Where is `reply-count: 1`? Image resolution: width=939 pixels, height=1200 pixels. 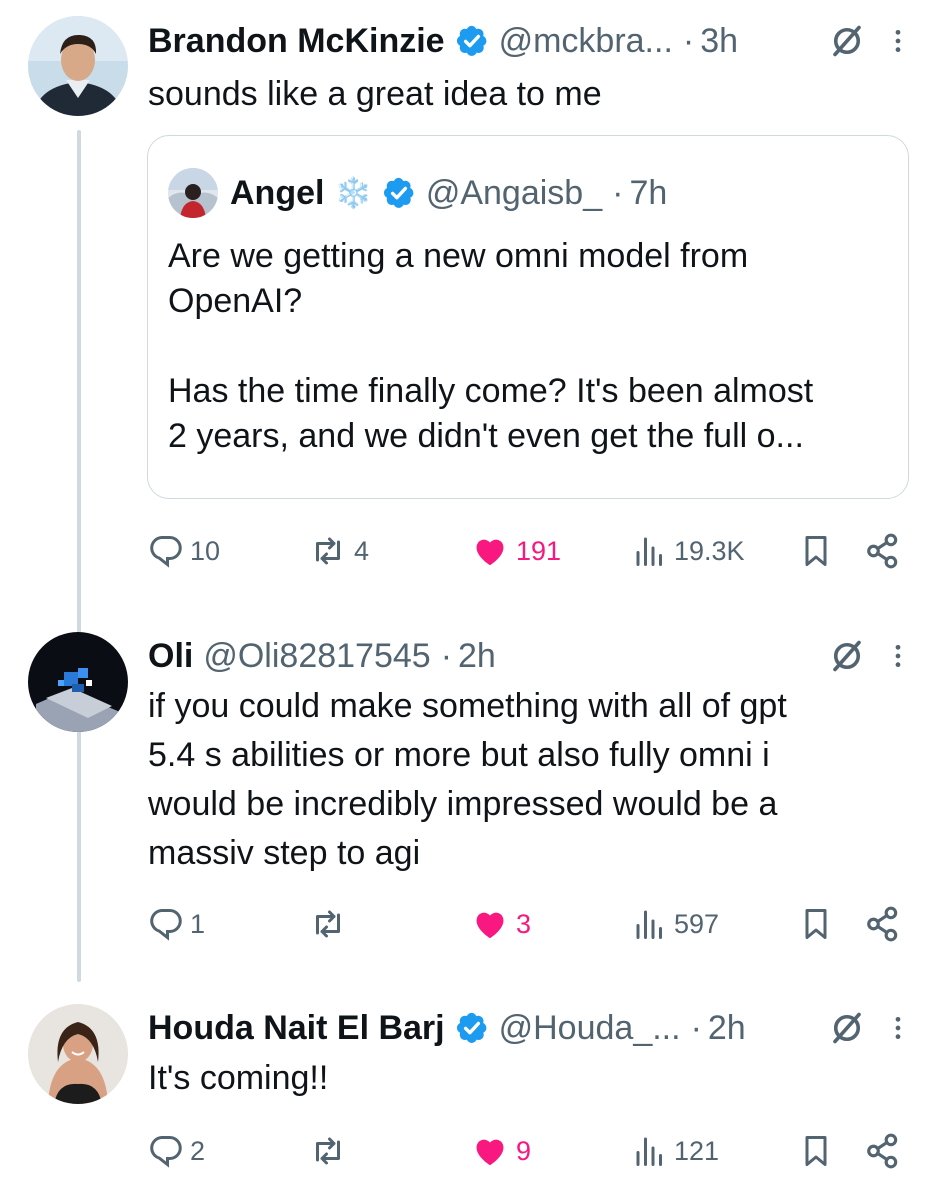
reply-count: 1 is located at coordinates (198, 923).